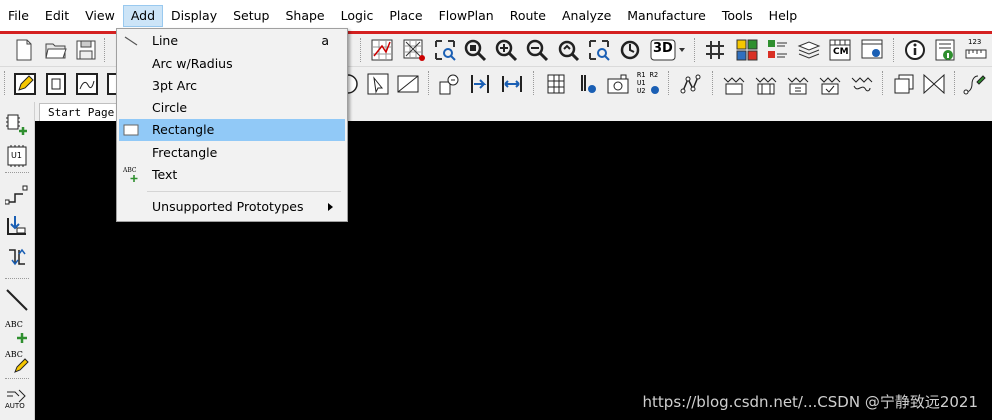 Image resolution: width=992 pixels, height=420 pixels. I want to click on tab-start-page: Start Page, so click(81, 112).